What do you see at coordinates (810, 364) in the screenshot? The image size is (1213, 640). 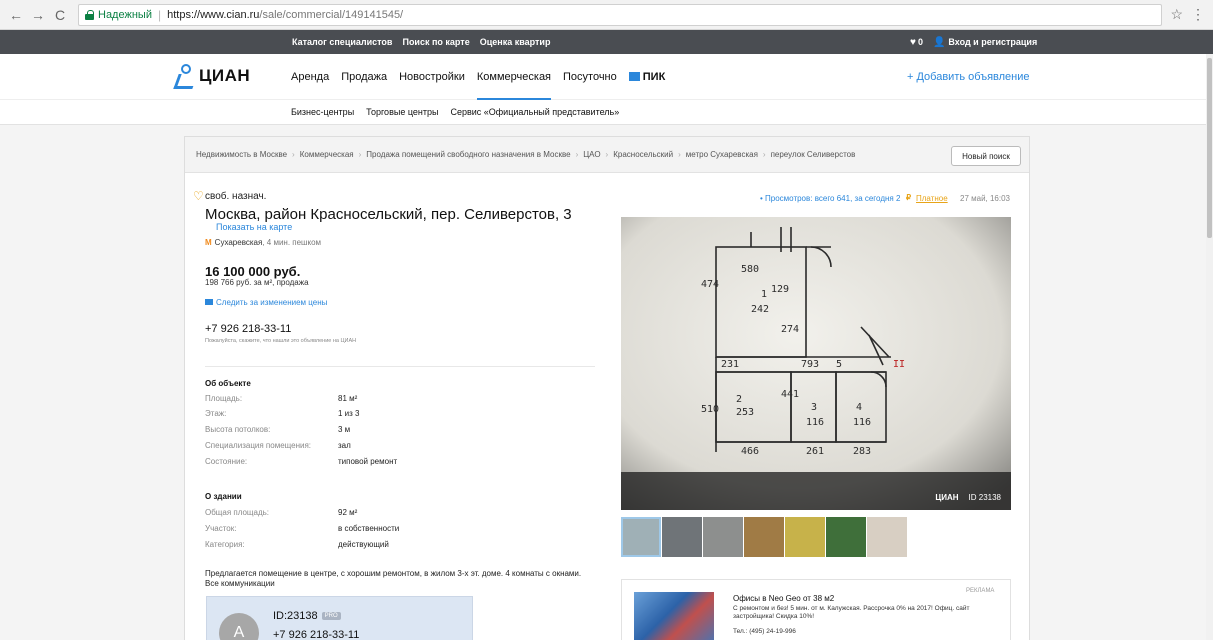 I see `plan-label: 793` at bounding box center [810, 364].